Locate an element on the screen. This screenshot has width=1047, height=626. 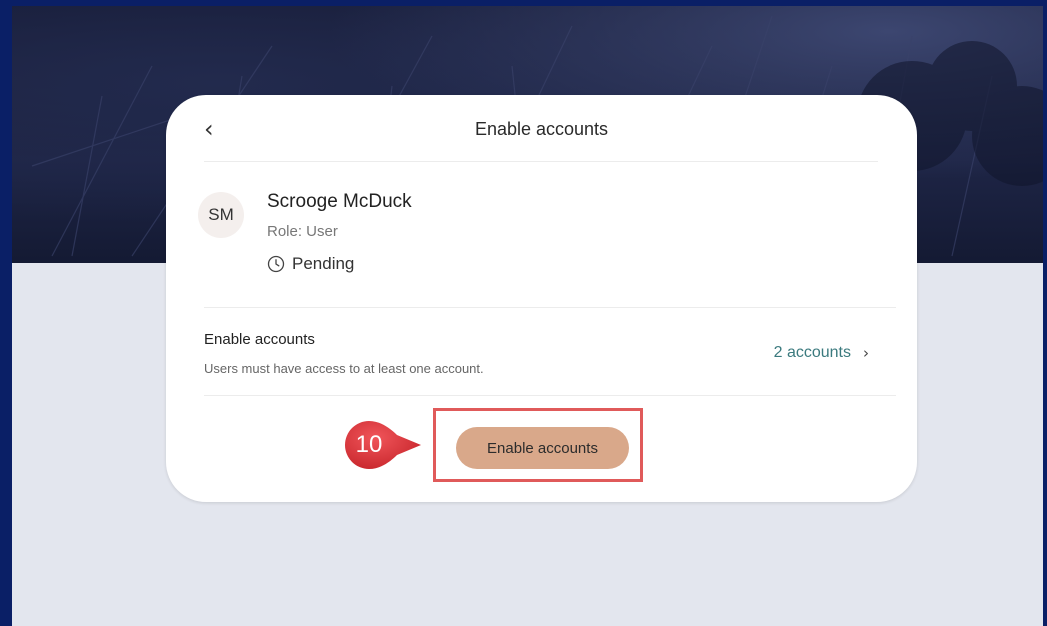
chevron-right-icon: › is located at coordinates (866, 353).